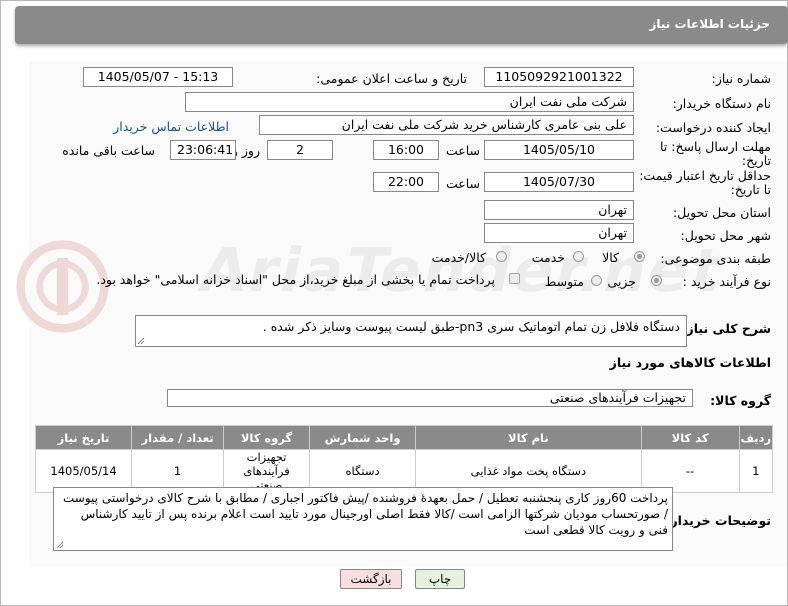  What do you see at coordinates (203, 150) in the screenshot?
I see `remaining-time-field: 23:06:41` at bounding box center [203, 150].